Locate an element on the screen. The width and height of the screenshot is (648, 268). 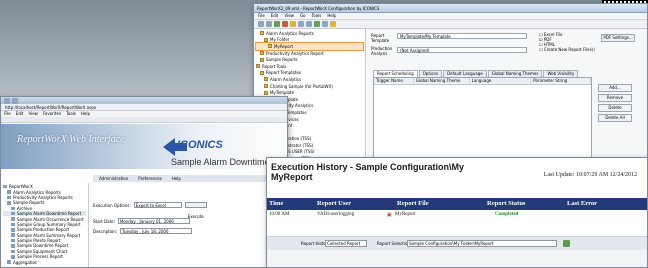
col-trigger-name: Trigger Name is located at coordinates (394, 81).